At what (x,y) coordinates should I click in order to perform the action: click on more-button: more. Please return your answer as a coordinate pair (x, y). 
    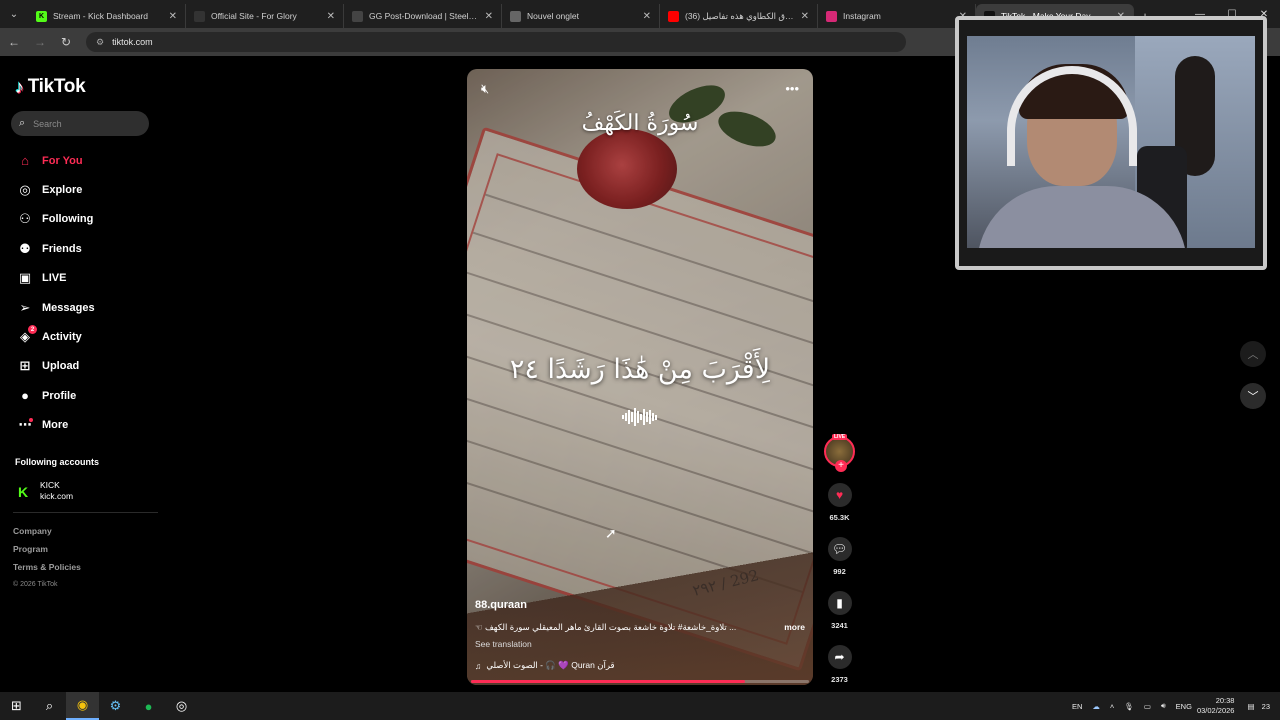
    Looking at the image, I should click on (794, 627).